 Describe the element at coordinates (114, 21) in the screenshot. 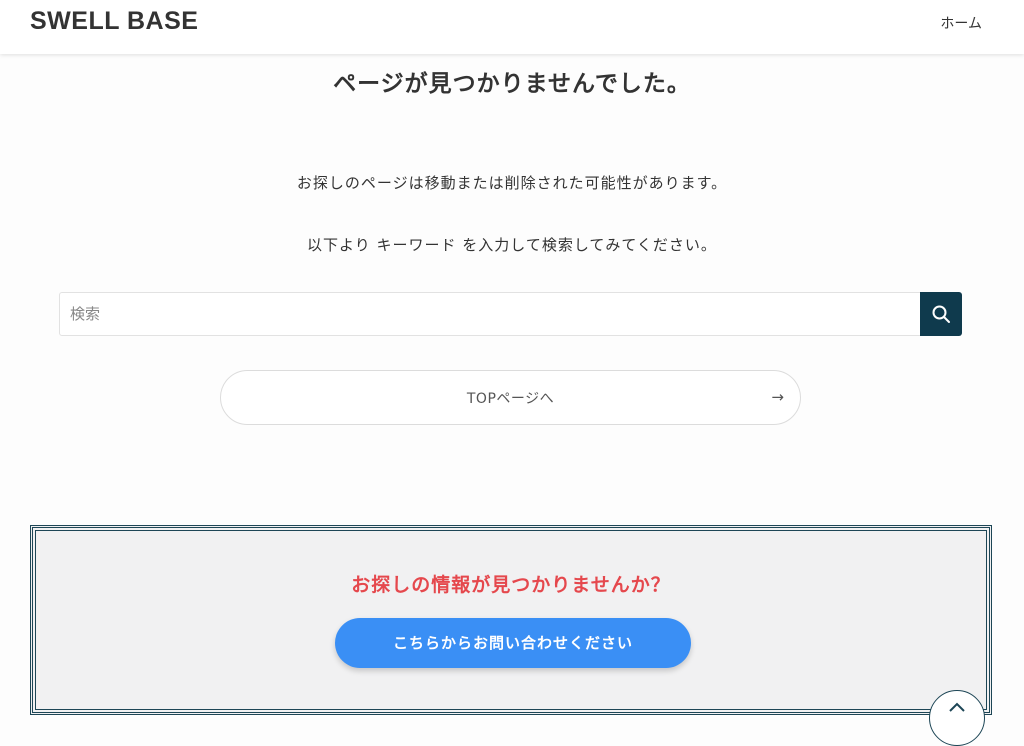

I see `site-logo: SWELL BASE` at that location.